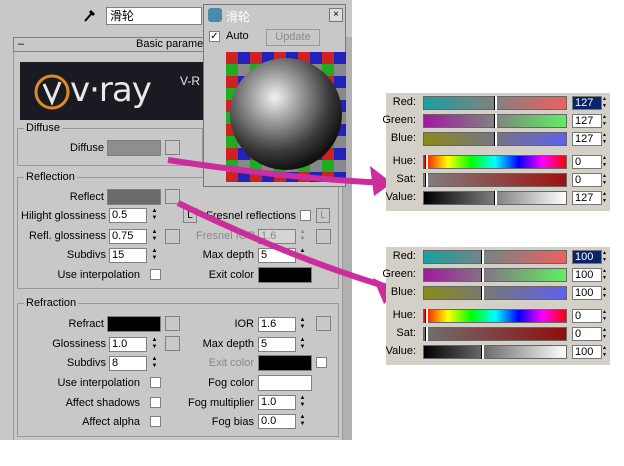 This screenshot has width=624, height=466. I want to click on value-row: Value: 100 ▲ ▼, so click(498, 352).